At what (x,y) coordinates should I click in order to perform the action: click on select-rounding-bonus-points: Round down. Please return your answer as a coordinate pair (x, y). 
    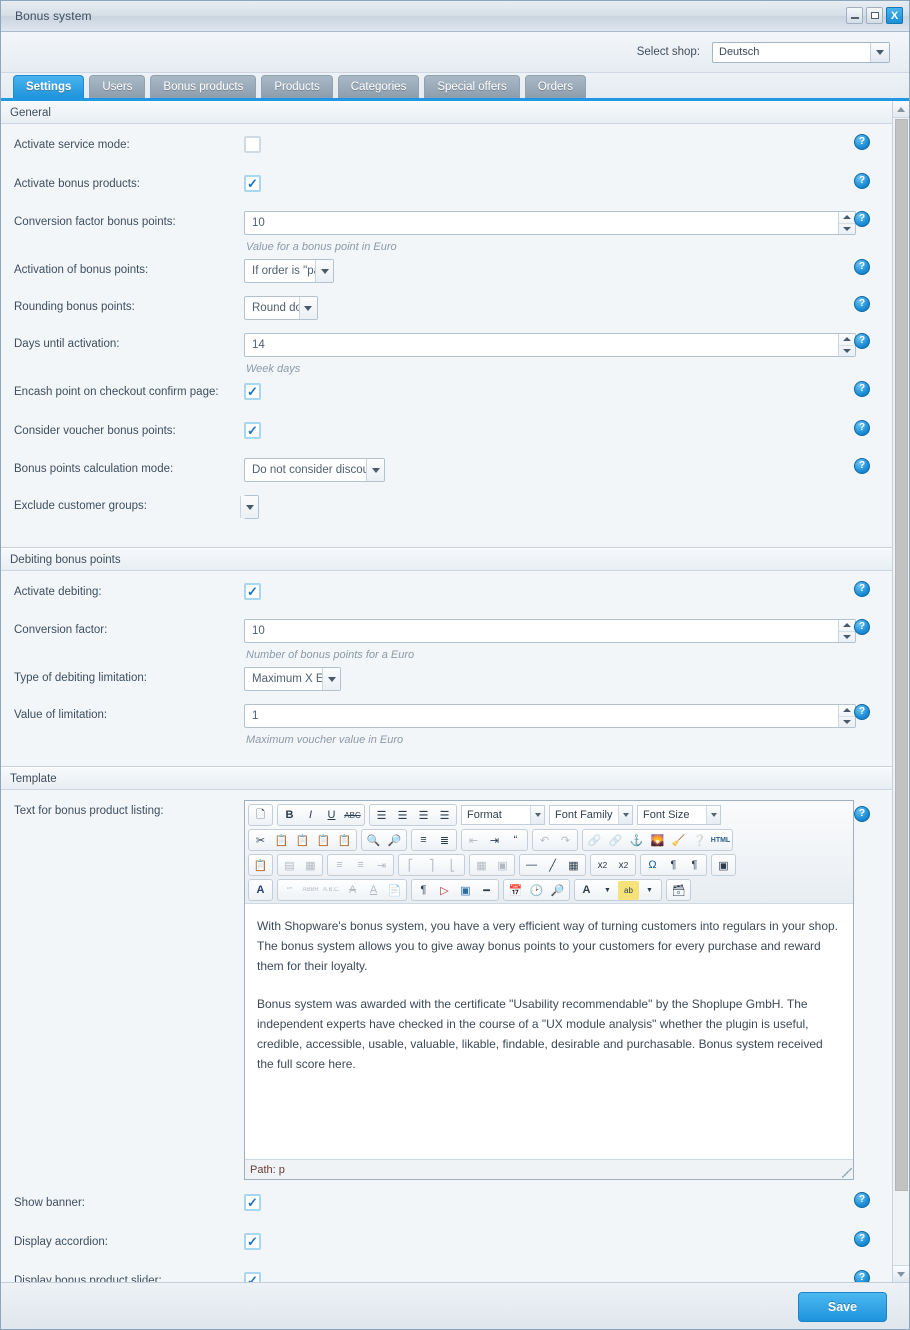
    Looking at the image, I should click on (281, 308).